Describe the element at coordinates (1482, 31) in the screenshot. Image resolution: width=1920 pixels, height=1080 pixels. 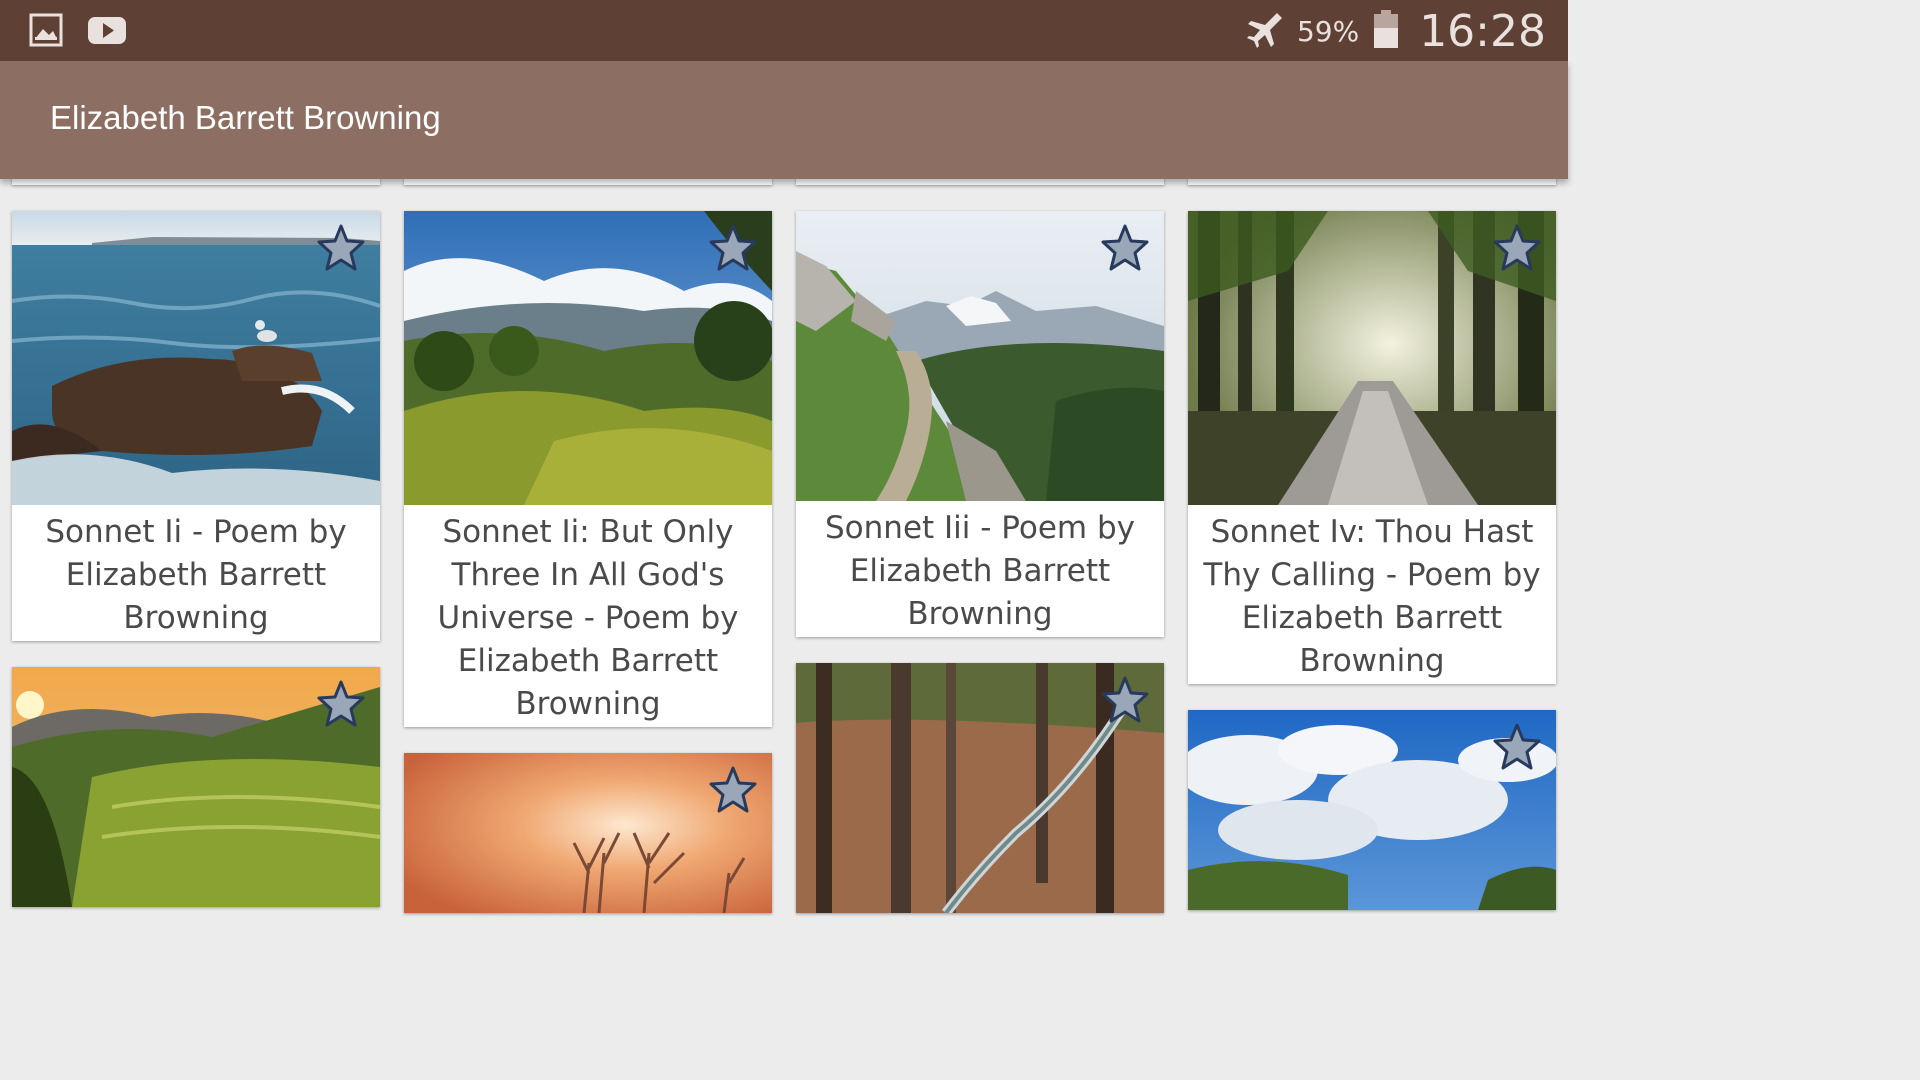
I see `clock: 16:28` at that location.